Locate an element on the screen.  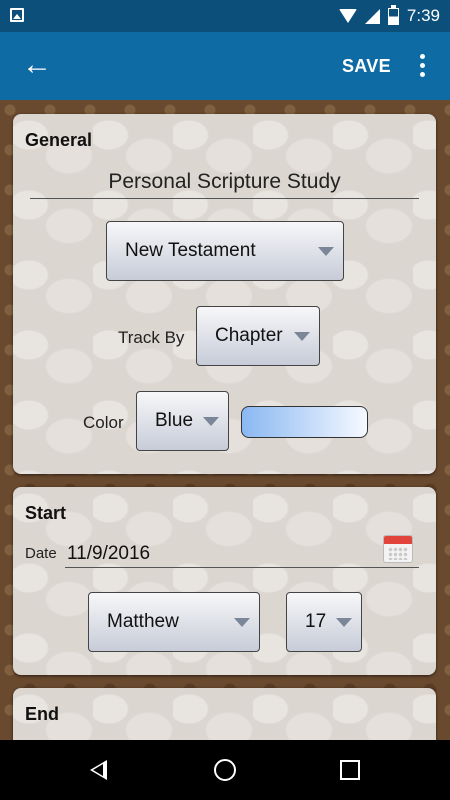
book-value: Matthew is located at coordinates (143, 621).